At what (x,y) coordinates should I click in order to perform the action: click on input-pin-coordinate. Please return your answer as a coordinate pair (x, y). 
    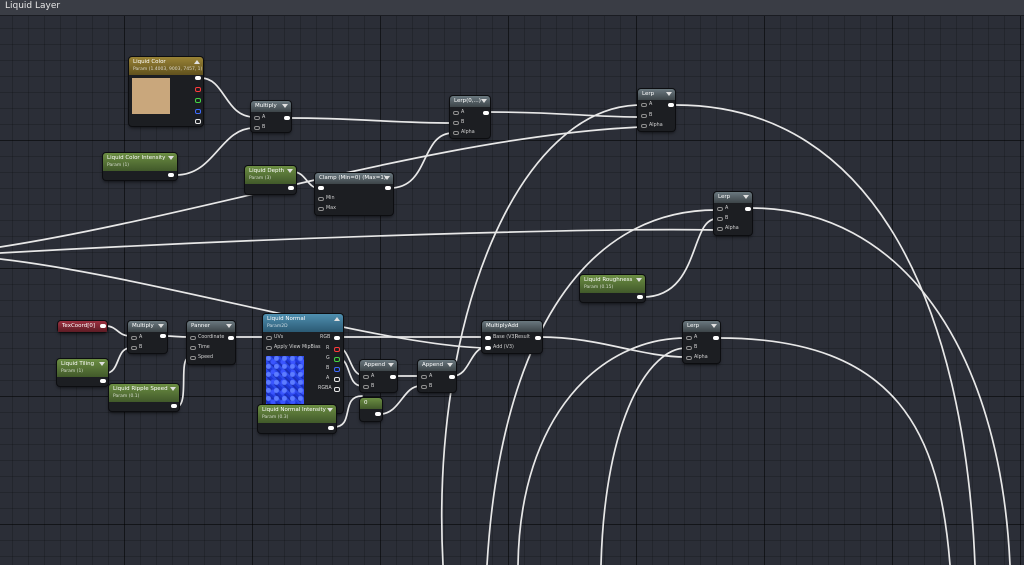
    Looking at the image, I should click on (193, 338).